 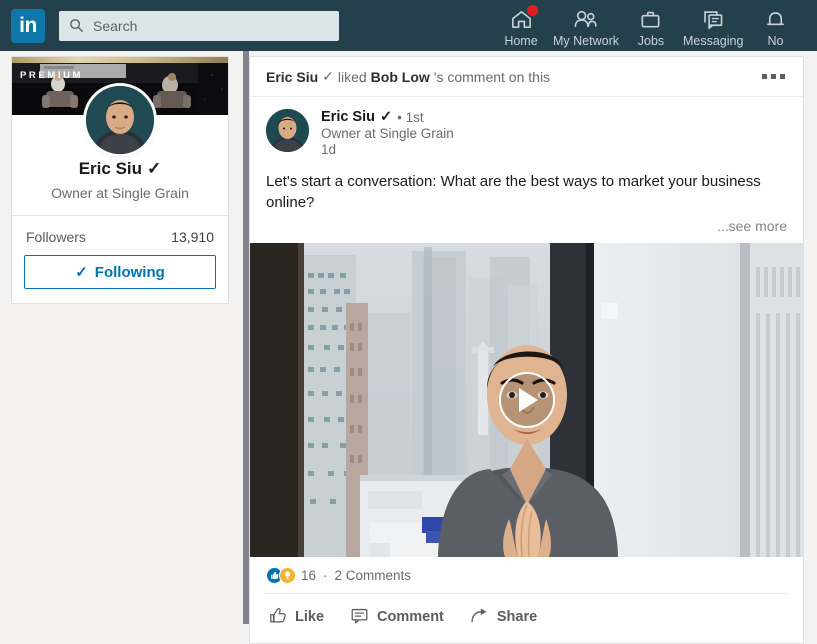 What do you see at coordinates (713, 19) in the screenshot?
I see `message-icon` at bounding box center [713, 19].